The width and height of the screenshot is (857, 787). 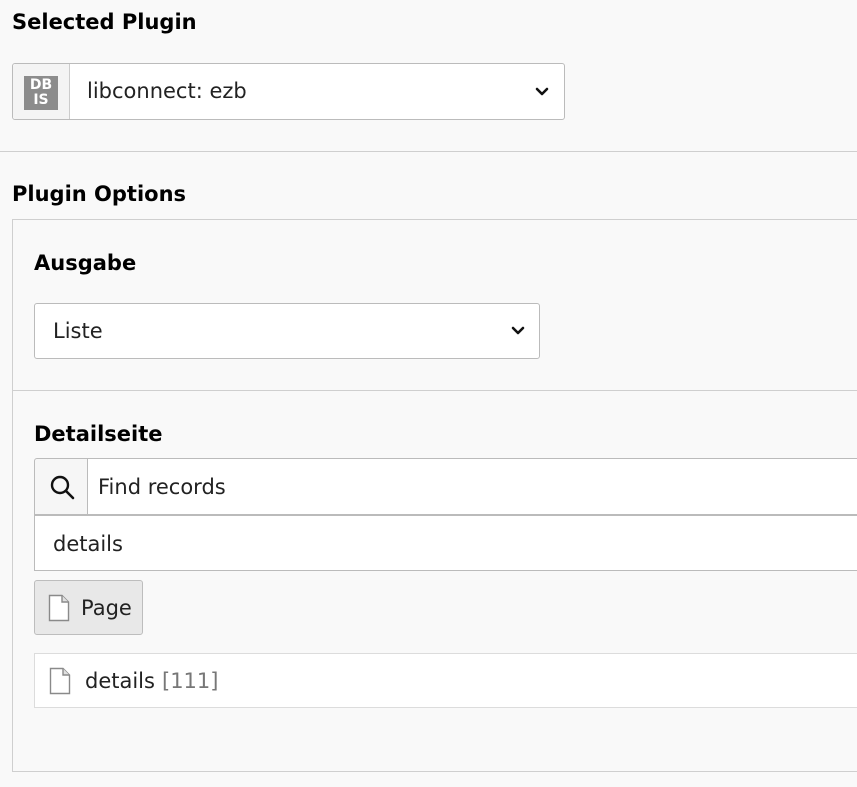 What do you see at coordinates (41, 85) in the screenshot?
I see `dbis-icon-top: DB` at bounding box center [41, 85].